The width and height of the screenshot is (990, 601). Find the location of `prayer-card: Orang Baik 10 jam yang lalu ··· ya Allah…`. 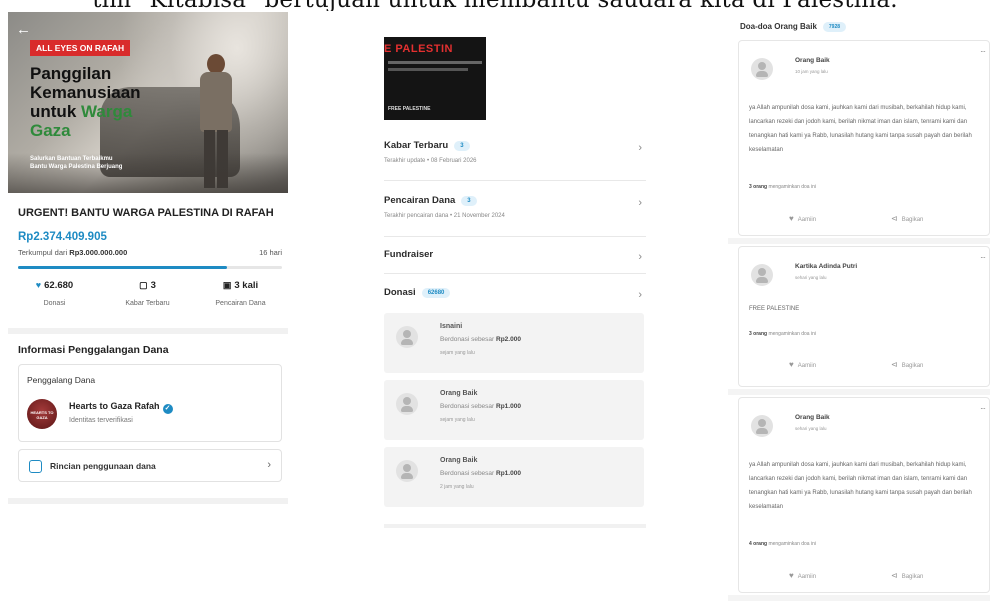

prayer-card: Orang Baik 10 jam yang lalu ··· ya Allah… is located at coordinates (864, 138).